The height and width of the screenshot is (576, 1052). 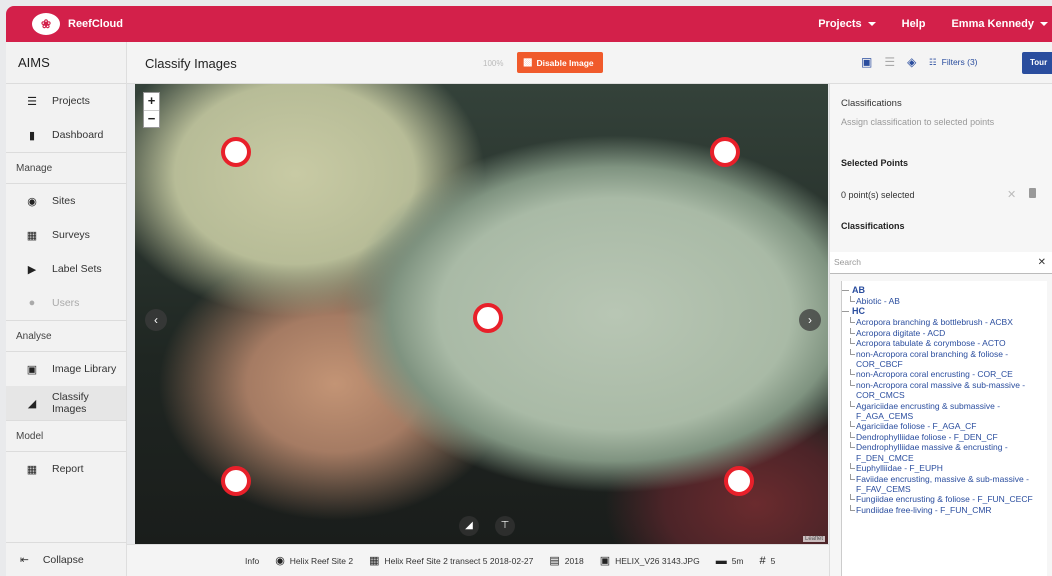 What do you see at coordinates (935, 24) in the screenshot?
I see `top-nav: Projects Help Emma Kennedy` at bounding box center [935, 24].